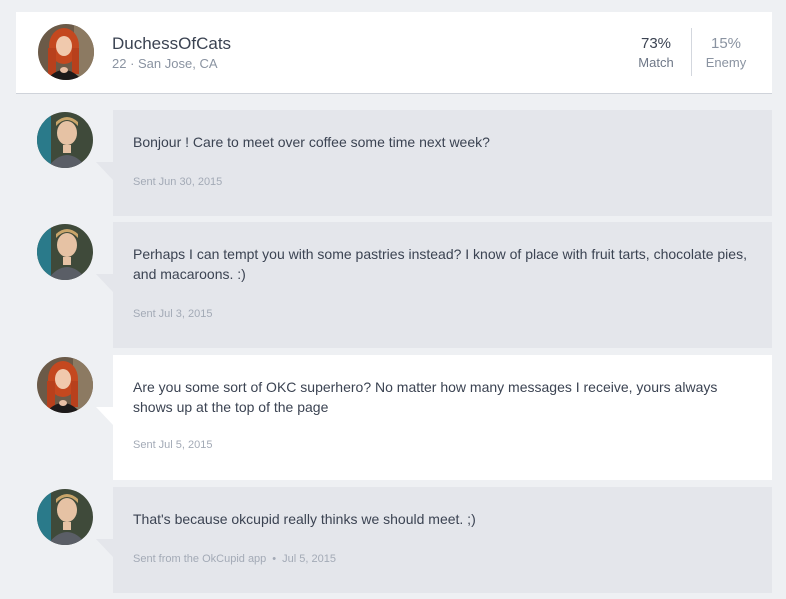 The image size is (786, 599). I want to click on message-timestamp: Sent Jul 3, 2015, so click(173, 314).